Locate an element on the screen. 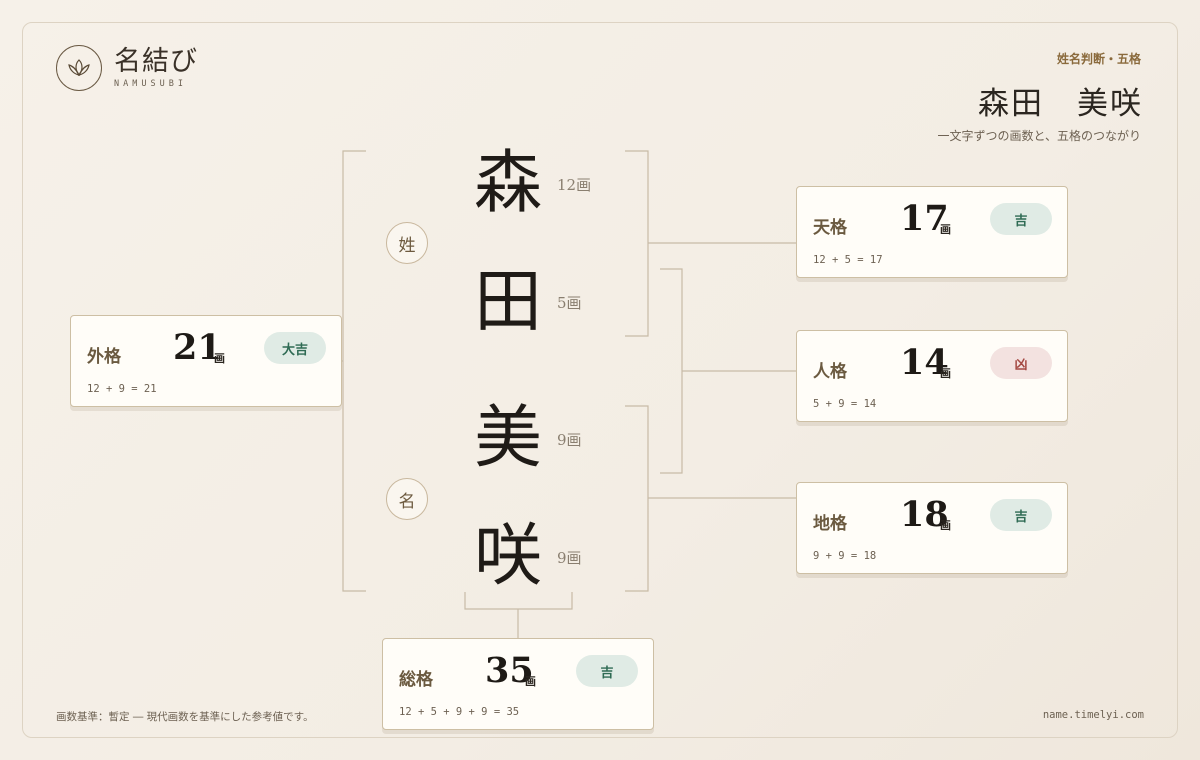  character-3: 美 is located at coordinates (507, 438).